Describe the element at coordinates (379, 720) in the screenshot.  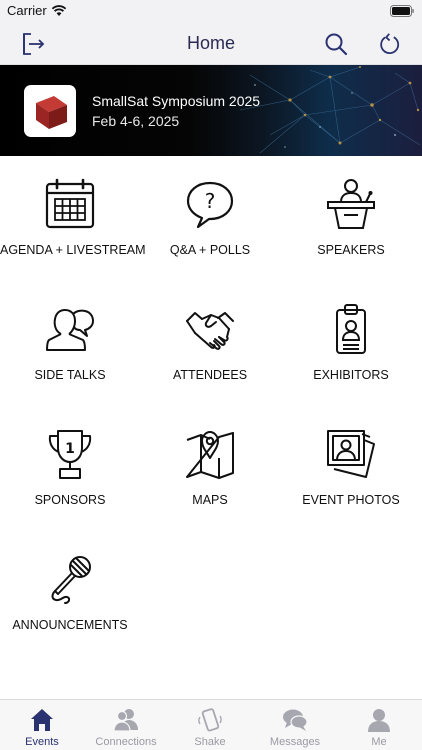
I see `person-icon` at that location.